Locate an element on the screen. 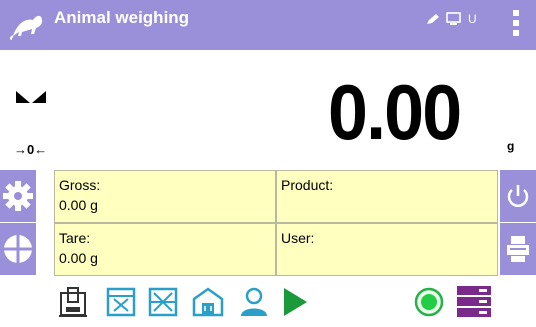 This screenshot has width=536, height=327. settings-gear-icon is located at coordinates (18, 196).